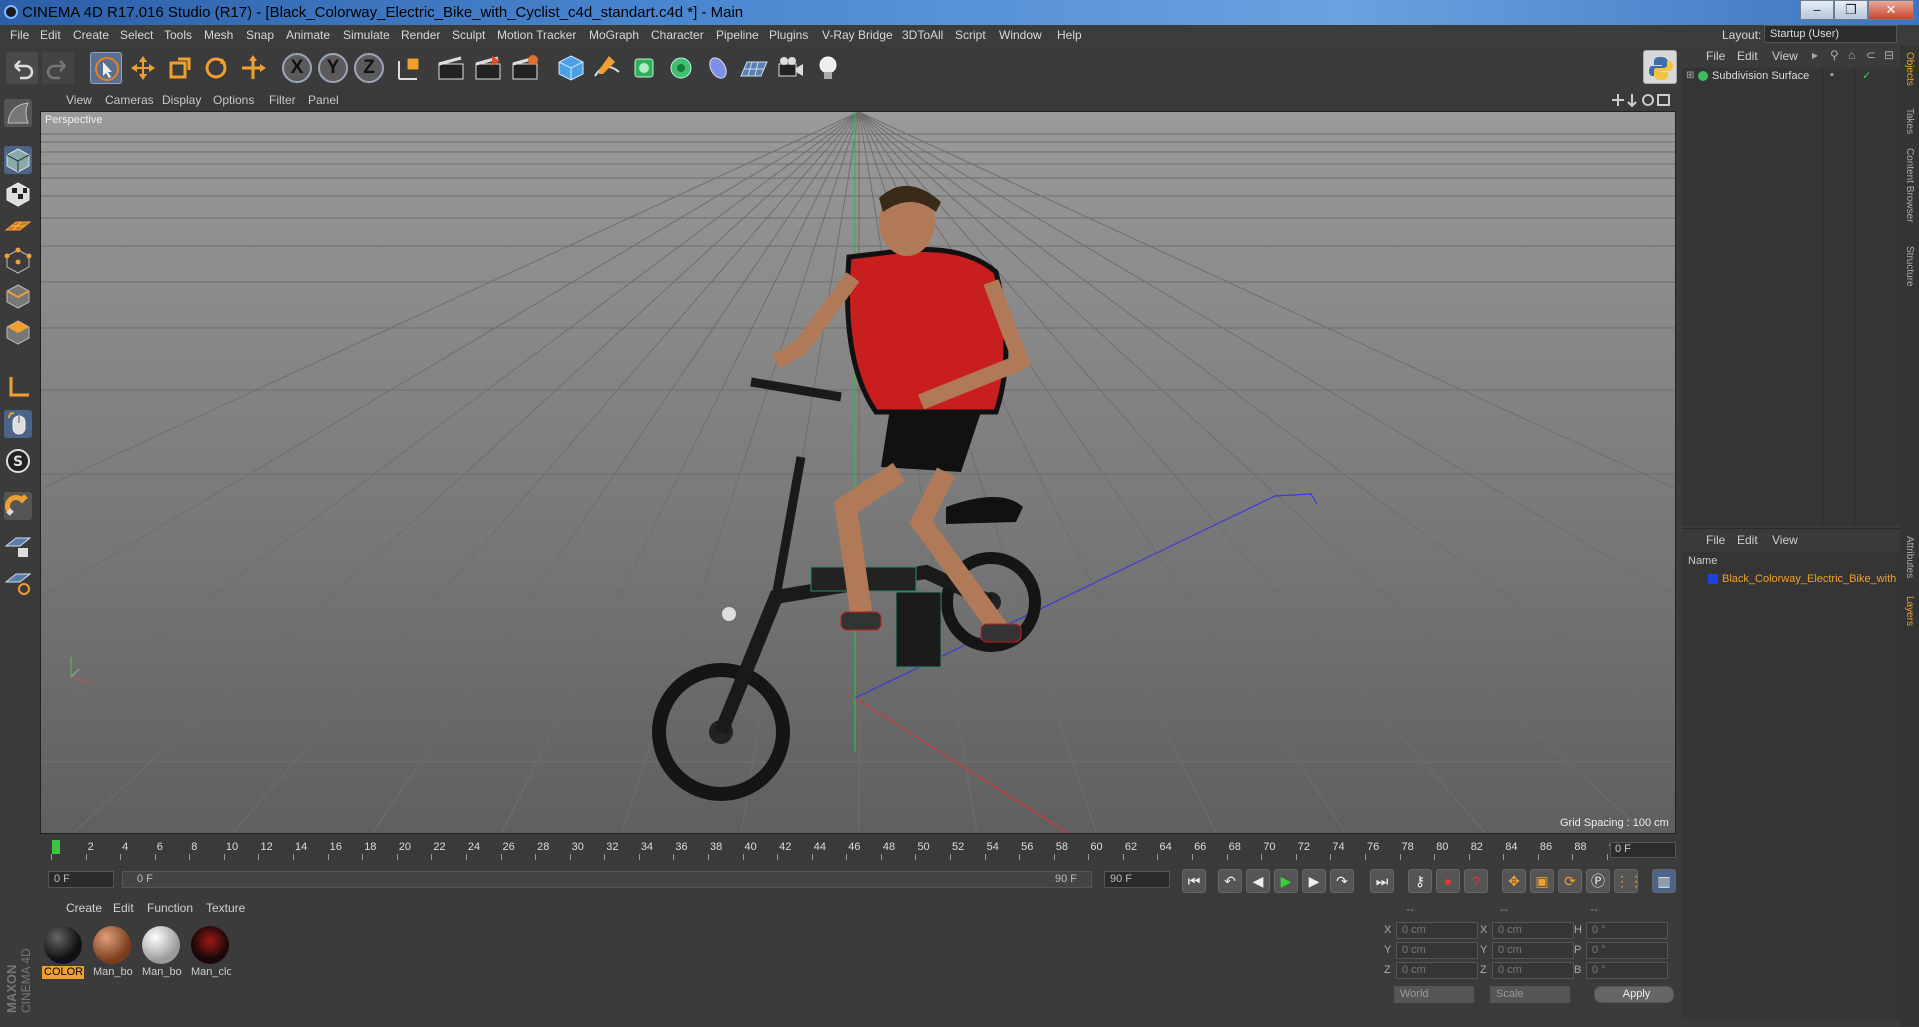 This screenshot has height=1027, width=1919. What do you see at coordinates (1382, 881) in the screenshot?
I see `go-to-end-button: ⏭` at bounding box center [1382, 881].